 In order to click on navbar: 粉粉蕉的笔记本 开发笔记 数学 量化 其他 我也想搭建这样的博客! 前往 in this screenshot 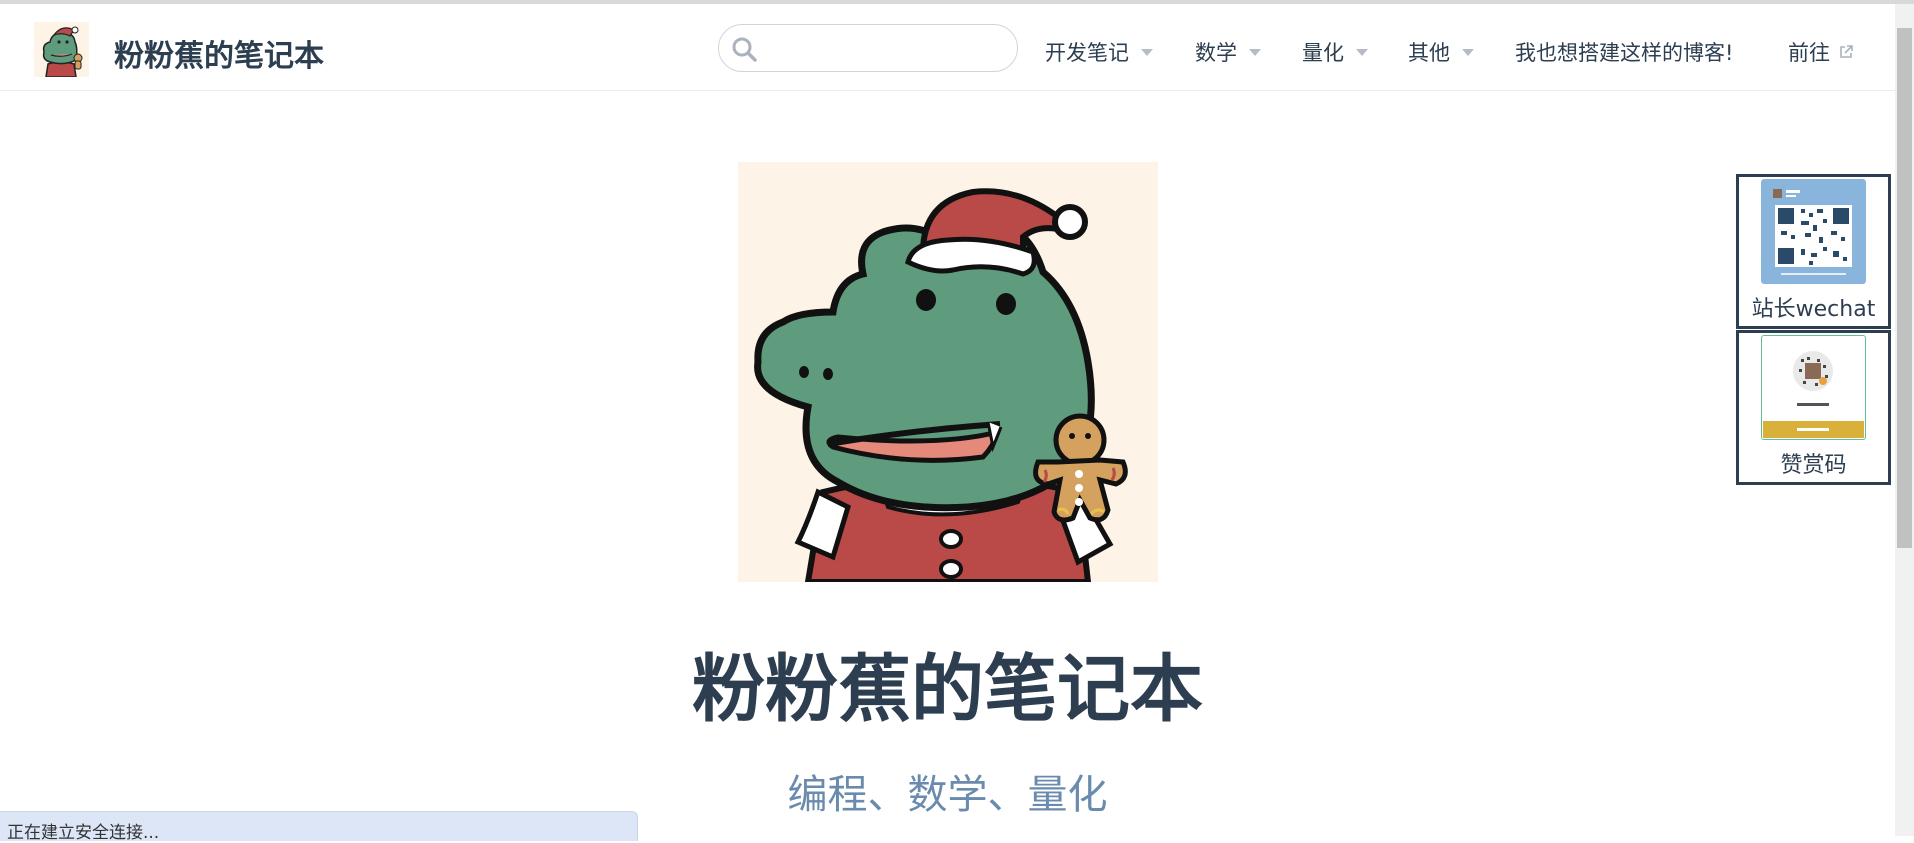, I will do `click(947, 47)`.